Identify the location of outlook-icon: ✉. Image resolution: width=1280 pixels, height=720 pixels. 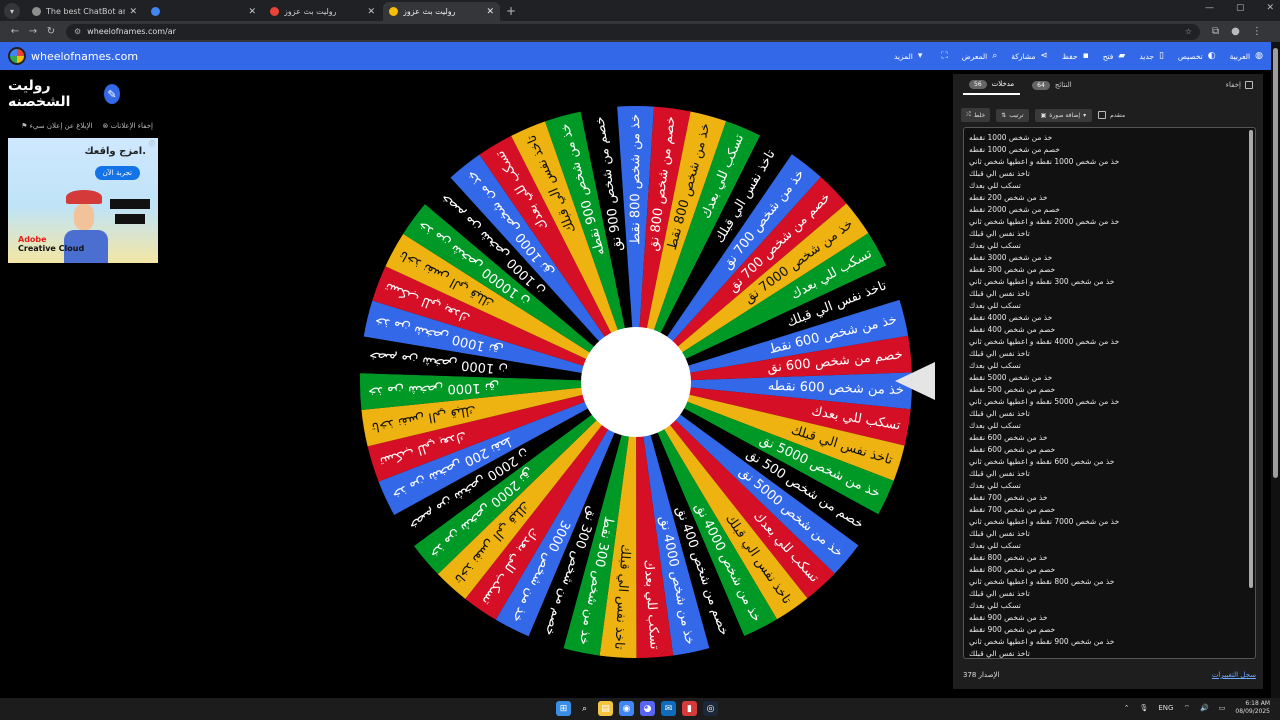
(668, 708).